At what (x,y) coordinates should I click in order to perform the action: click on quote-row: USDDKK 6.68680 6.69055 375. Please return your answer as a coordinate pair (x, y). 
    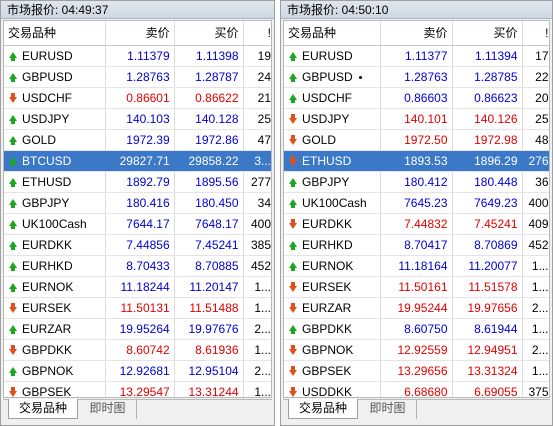
    Looking at the image, I should click on (416, 389).